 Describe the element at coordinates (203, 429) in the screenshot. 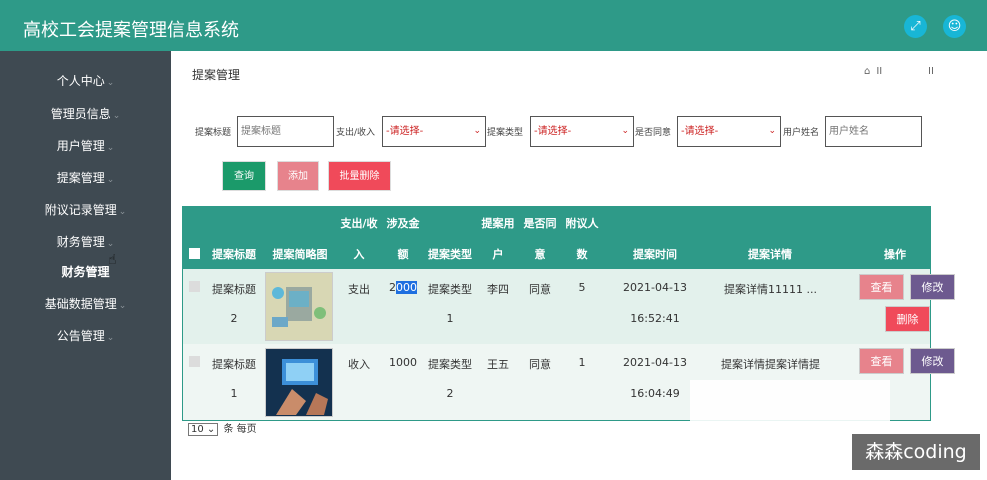

I see `page-size-select: 10 ⌄` at that location.